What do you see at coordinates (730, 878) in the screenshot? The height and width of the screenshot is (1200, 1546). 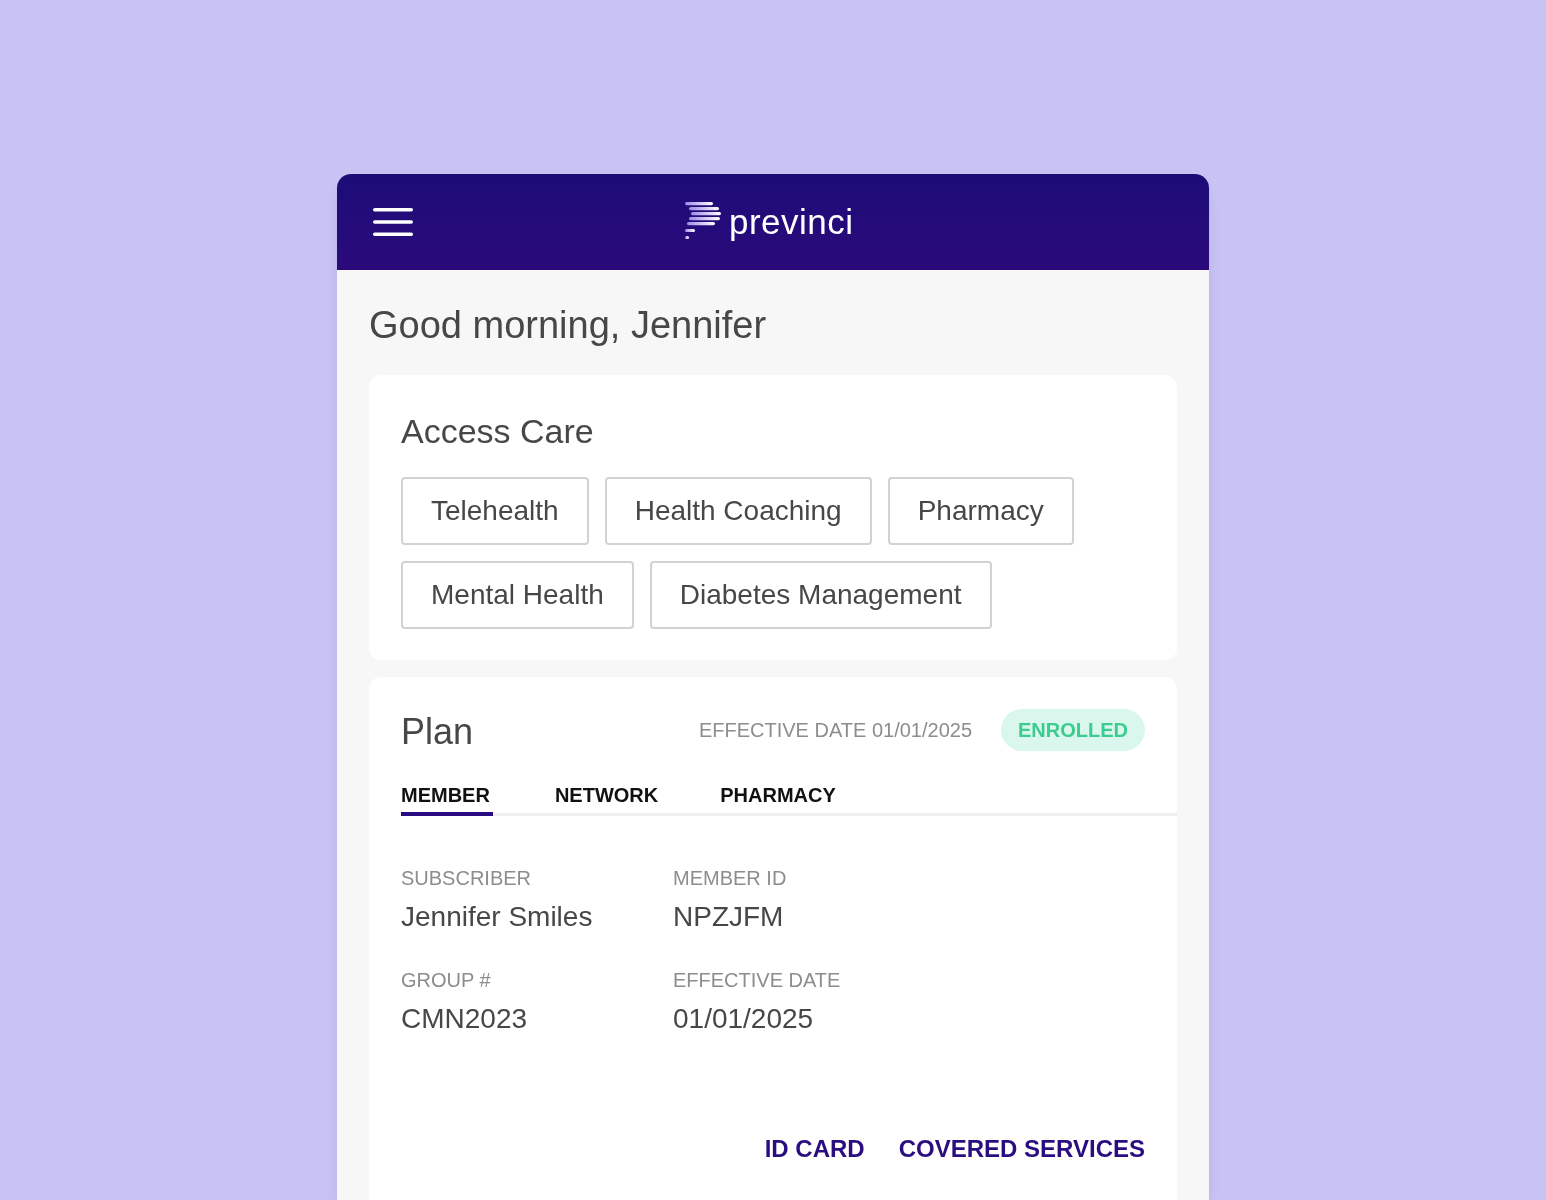 I see `field-label: MEMBER ID` at bounding box center [730, 878].